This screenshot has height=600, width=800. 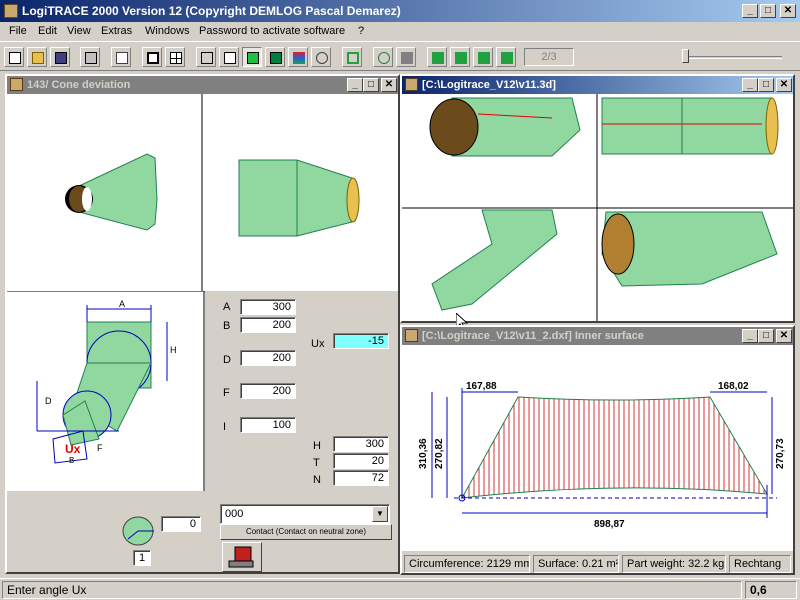 I want to click on param-n-field: 72, so click(x=361, y=478).